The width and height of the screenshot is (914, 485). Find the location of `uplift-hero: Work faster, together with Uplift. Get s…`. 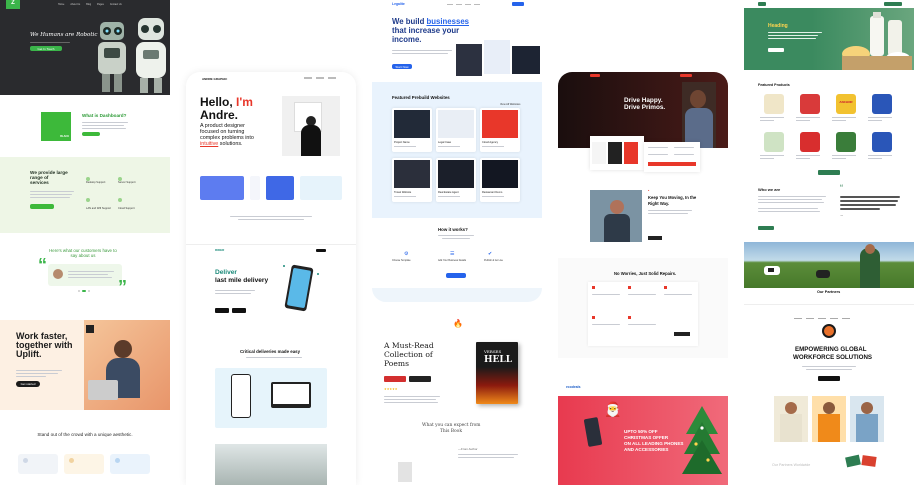

uplift-hero: Work faster, together with Uplift. Get s… is located at coordinates (85, 365).